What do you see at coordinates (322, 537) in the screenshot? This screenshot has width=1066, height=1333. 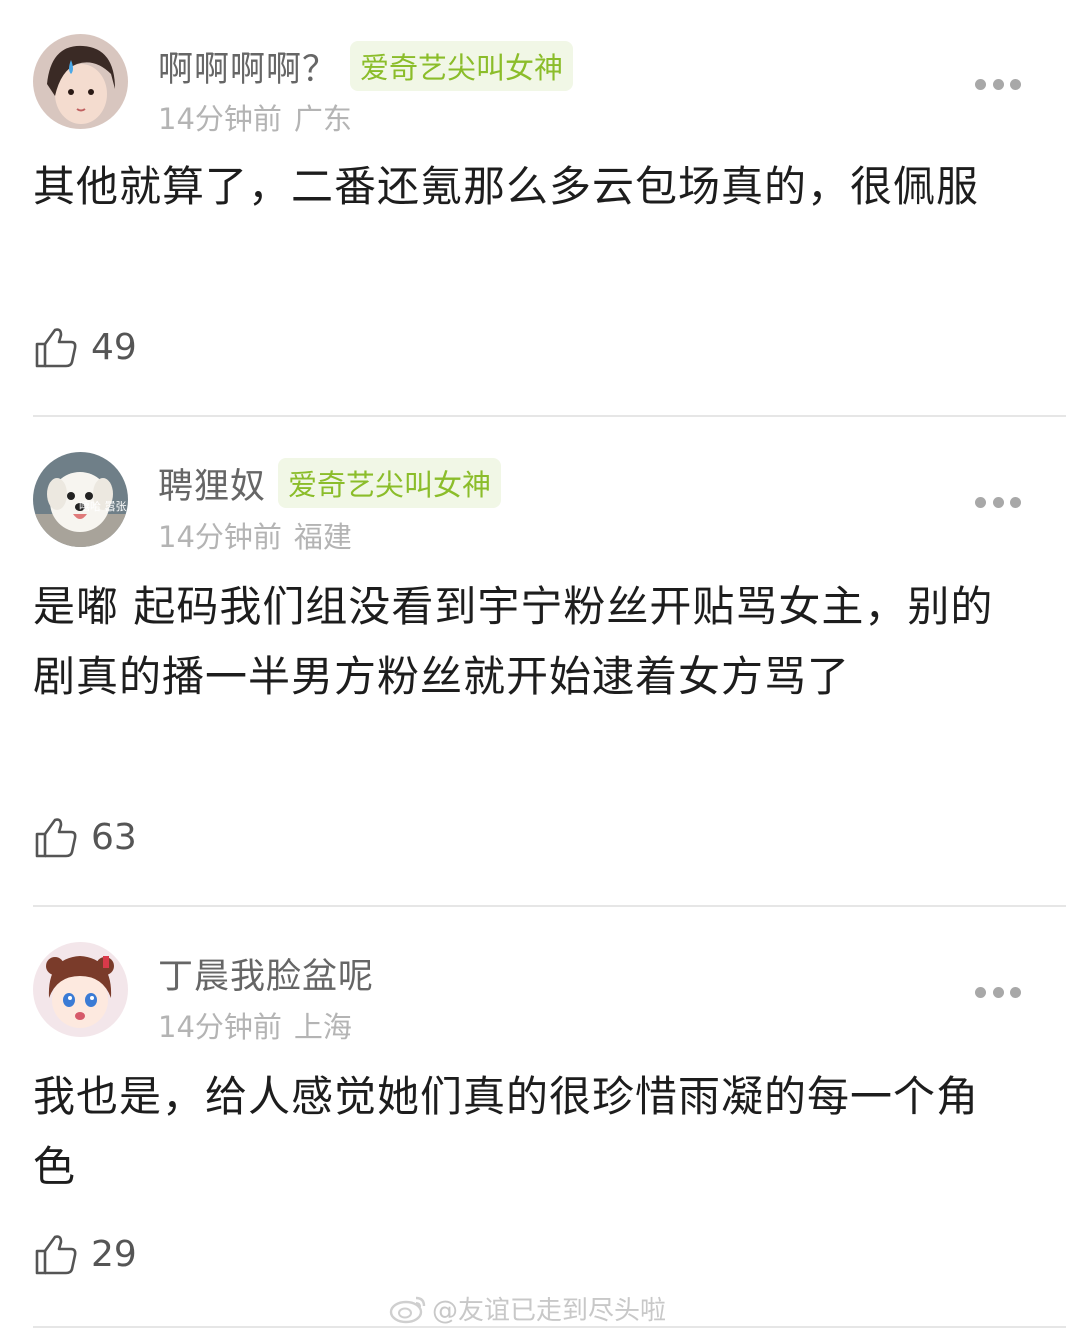 I see `comment-location: 福建` at bounding box center [322, 537].